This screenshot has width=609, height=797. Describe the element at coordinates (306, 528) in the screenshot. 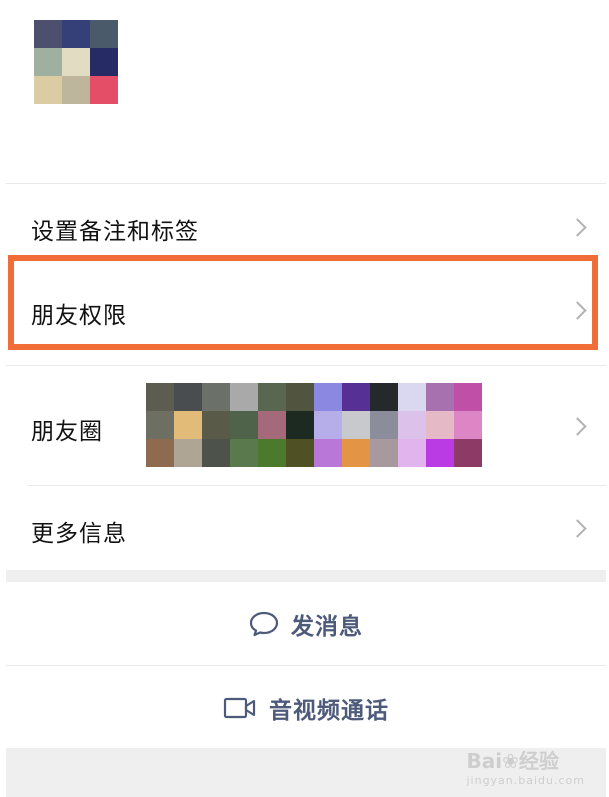

I see `more-info-row: 更多信息` at that location.